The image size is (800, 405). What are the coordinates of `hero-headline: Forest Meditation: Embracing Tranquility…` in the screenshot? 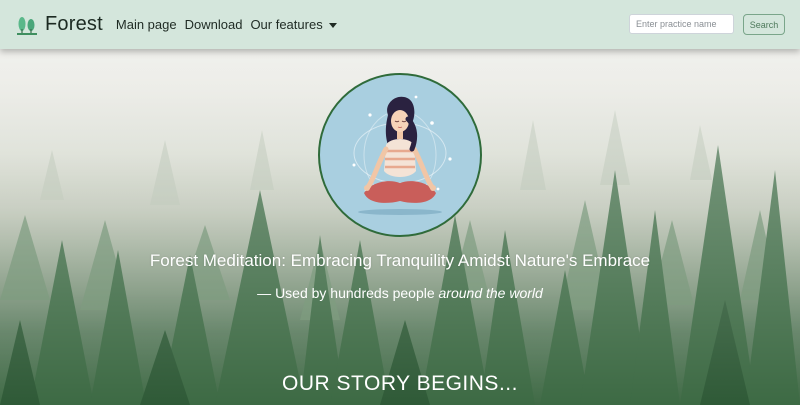 It's located at (400, 260).